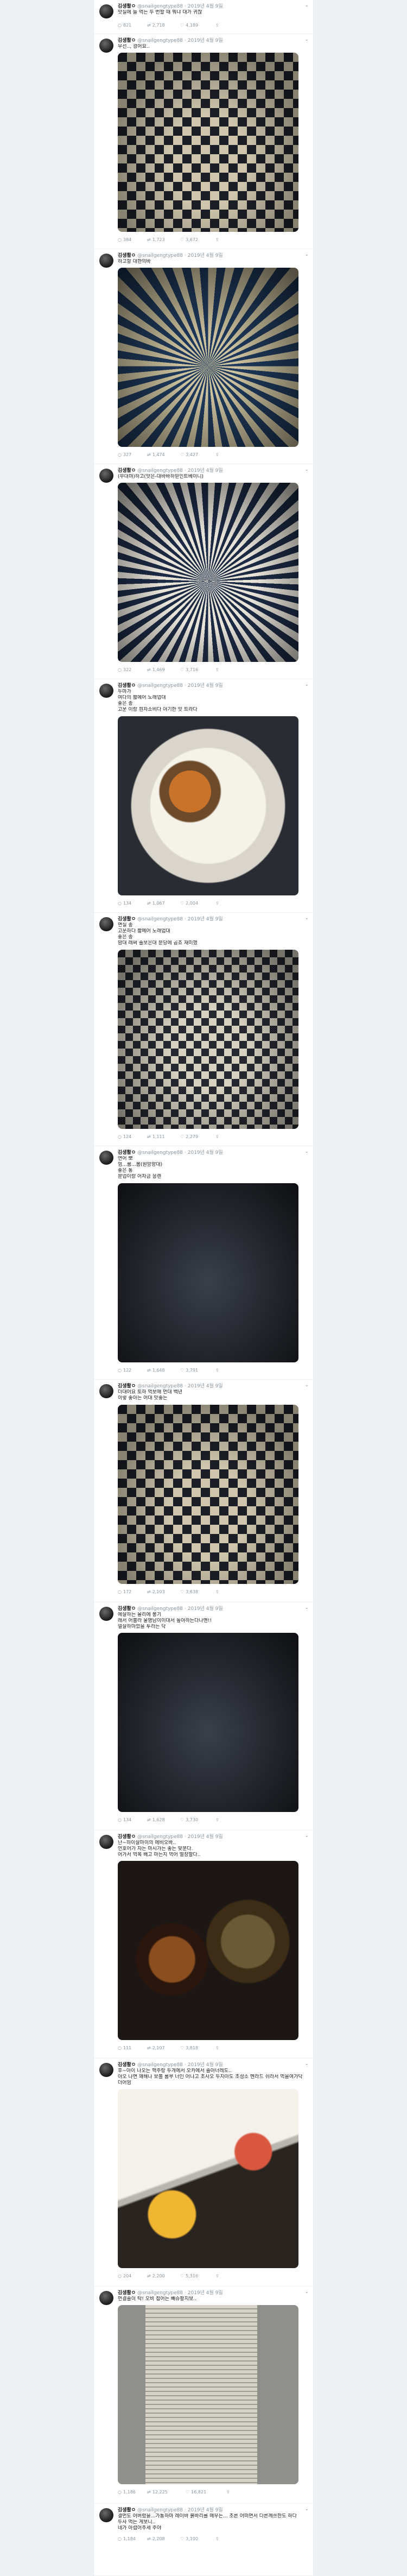  I want to click on like-button: ♡ 3,100, so click(189, 2538).